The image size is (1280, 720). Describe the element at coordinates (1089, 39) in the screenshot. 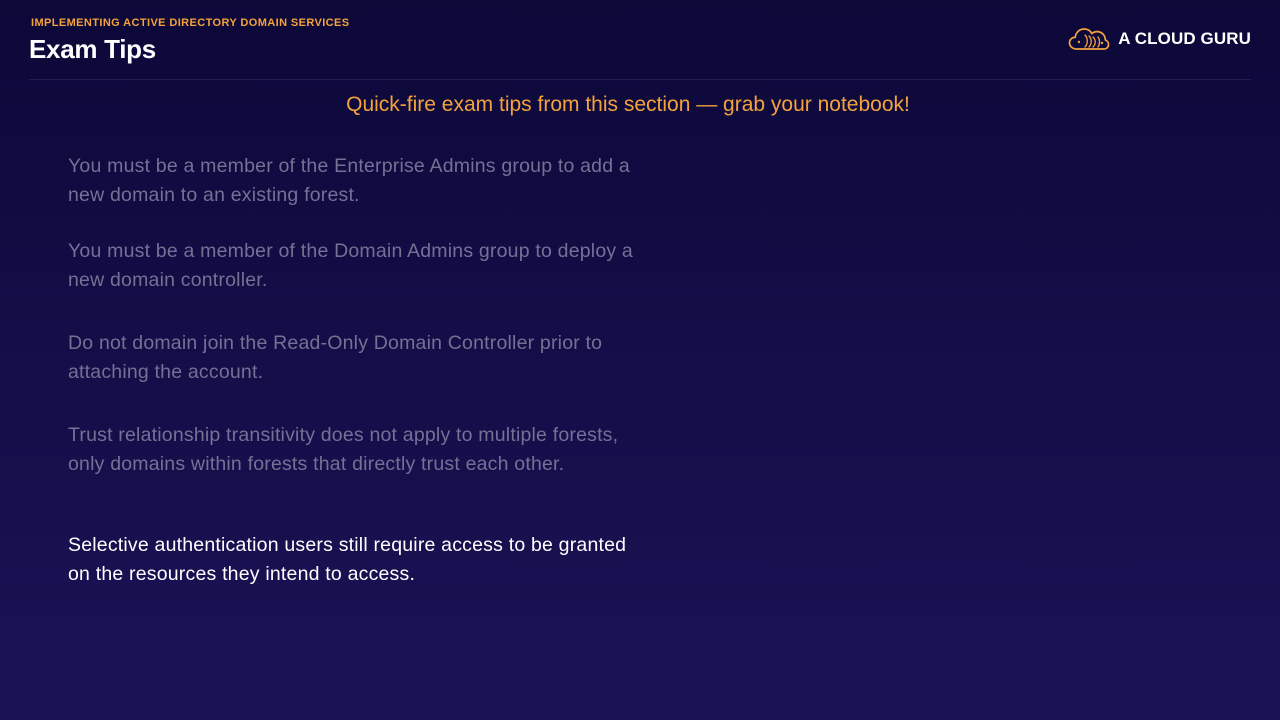

I see `cloud-logo-icon` at that location.